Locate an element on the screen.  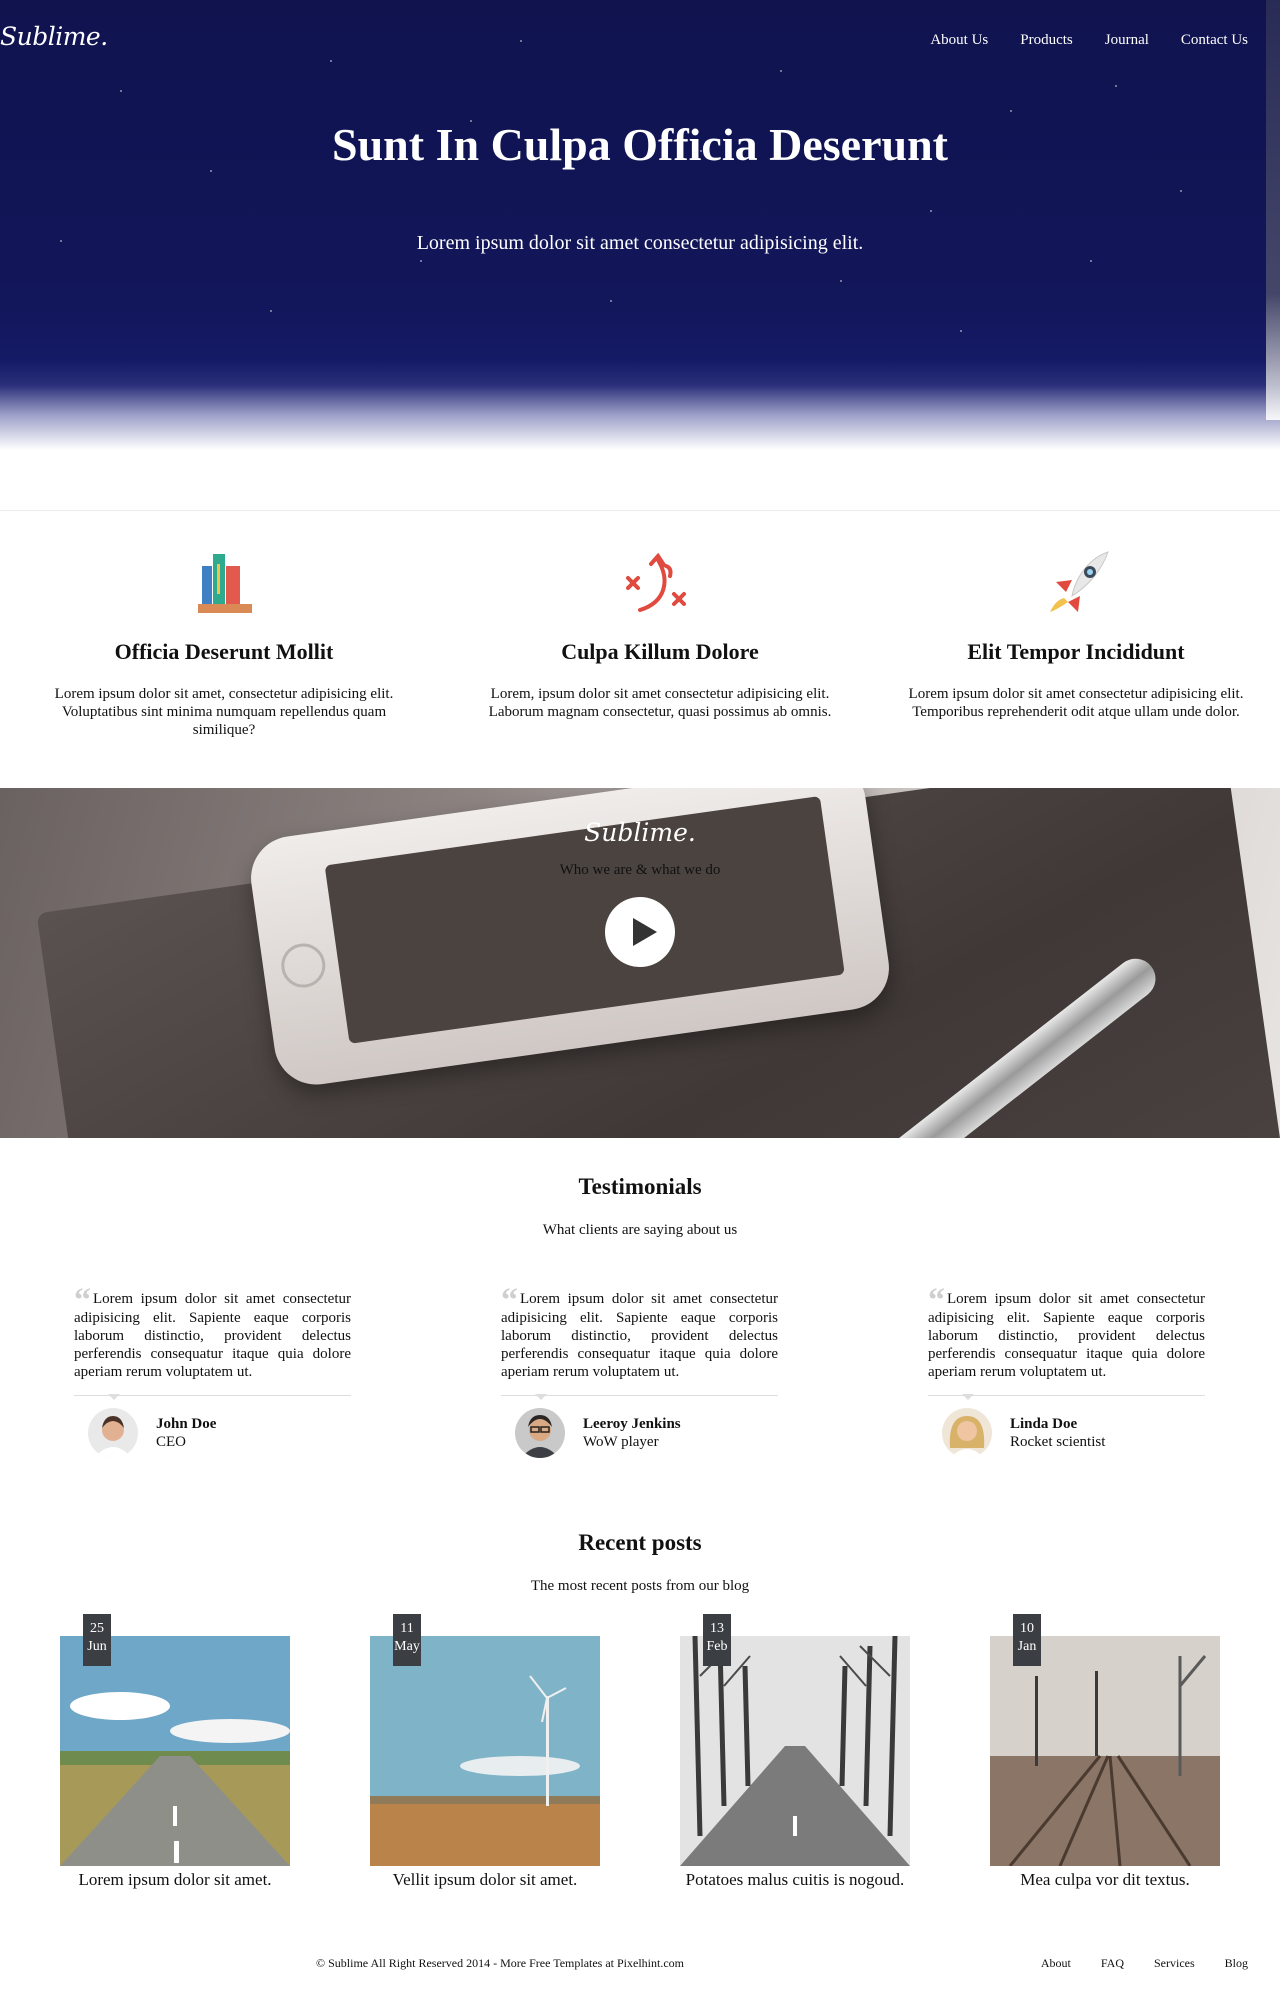
rocket-icon is located at coordinates (1079, 581).